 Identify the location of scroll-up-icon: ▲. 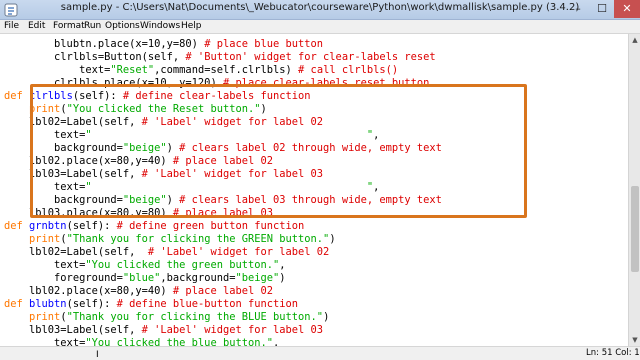
(634, 40).